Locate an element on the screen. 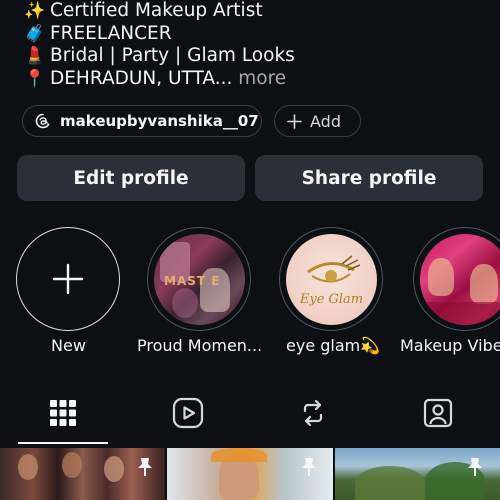  bio-line: 📍 DEHRADUN, UTTA... more is located at coordinates (159, 79).